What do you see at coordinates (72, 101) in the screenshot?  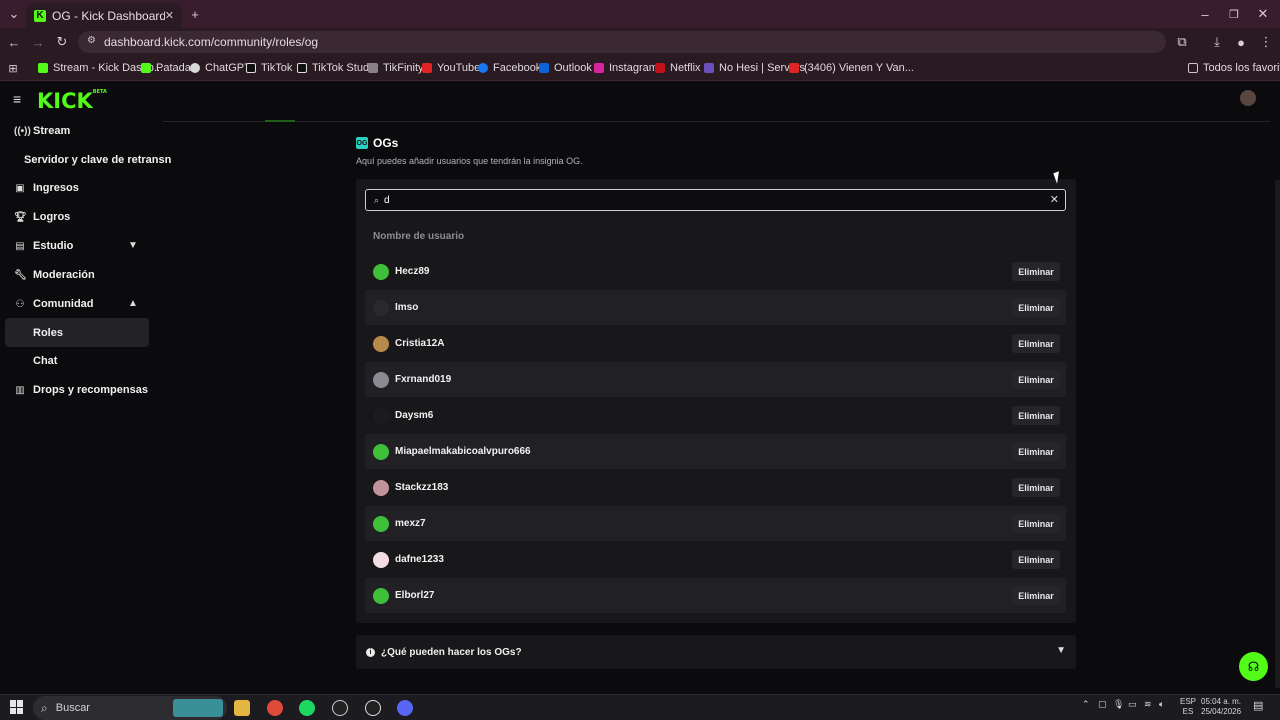 I see `kick-logo: KICKBETA` at bounding box center [72, 101].